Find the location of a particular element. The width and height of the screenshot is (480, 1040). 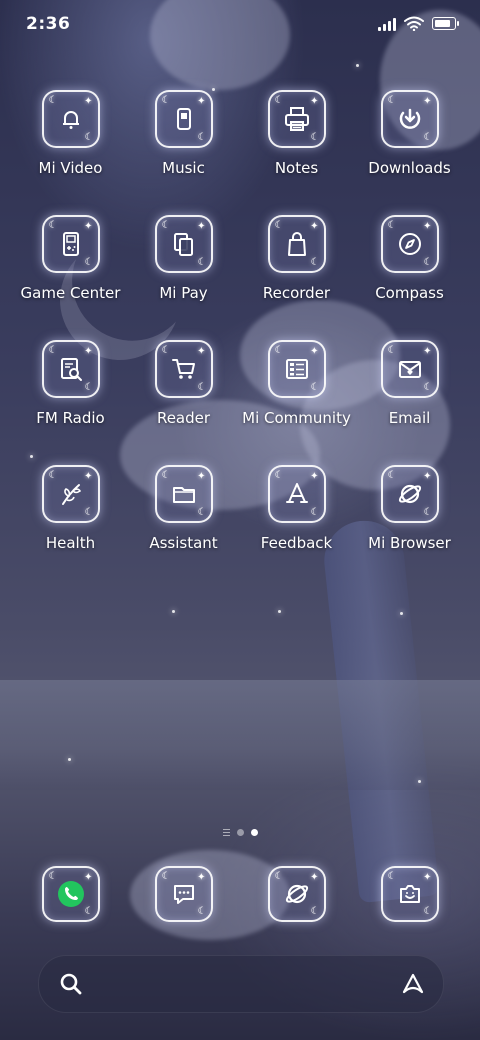

dock-camera: ☾ ✦ ☾ is located at coordinates (409, 894).